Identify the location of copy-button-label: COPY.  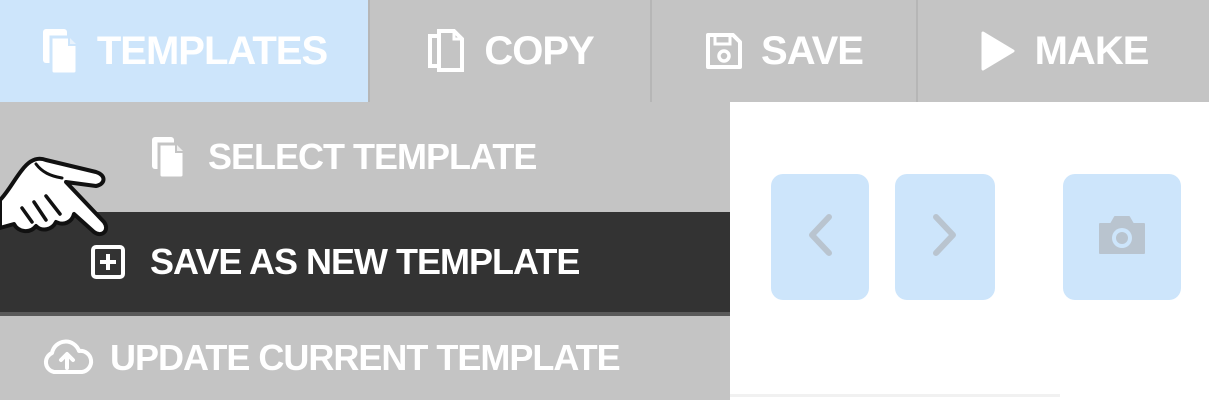
(539, 50).